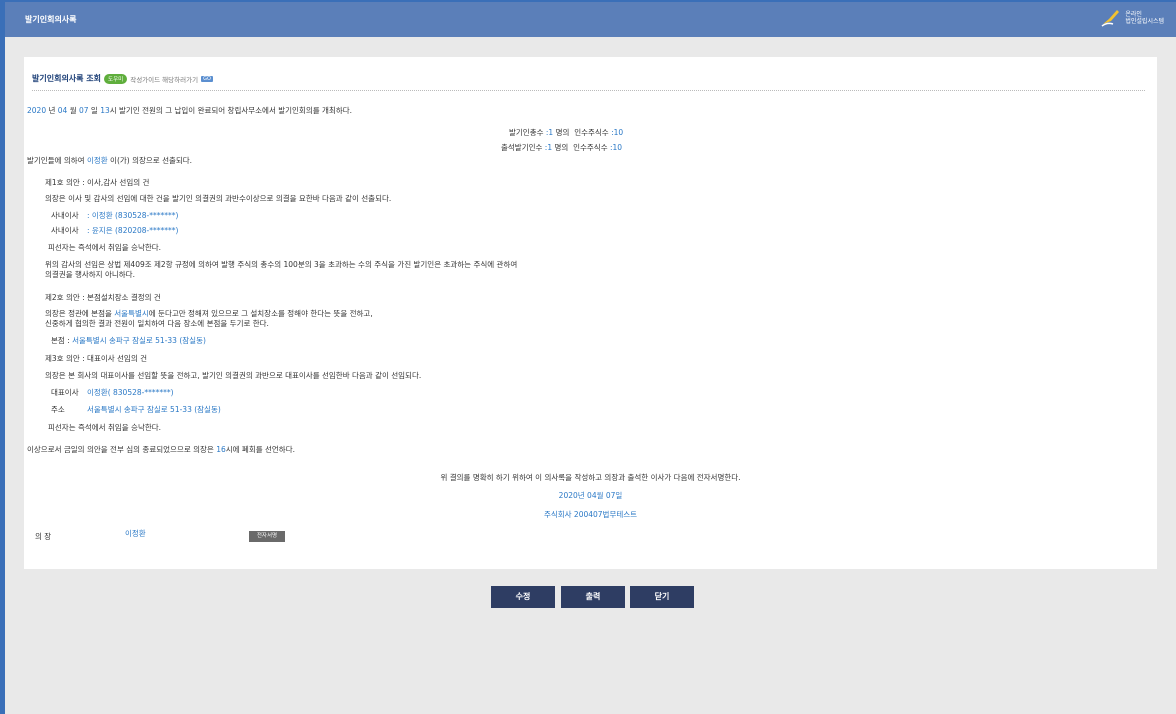  I want to click on hq-address: 서울특별시 송파구 잠실로 51-33 (잠실동), so click(139, 340).